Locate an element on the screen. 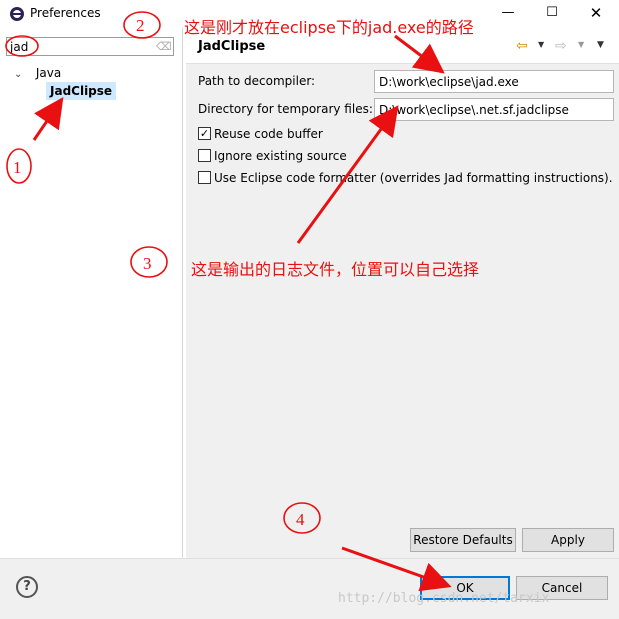 The height and width of the screenshot is (619, 619). temp-dir-field is located at coordinates (494, 109).